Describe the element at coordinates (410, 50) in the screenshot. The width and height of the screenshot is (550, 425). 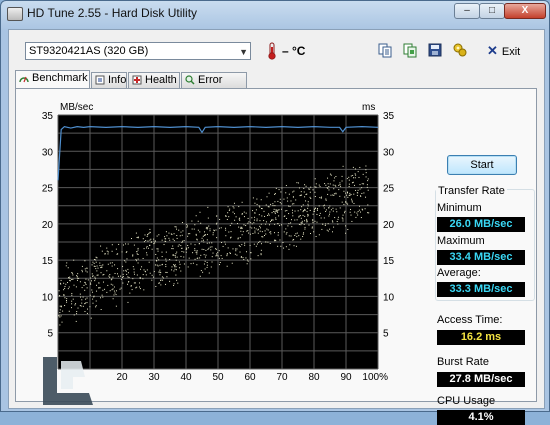
I see `copy-screenshot-icon` at that location.